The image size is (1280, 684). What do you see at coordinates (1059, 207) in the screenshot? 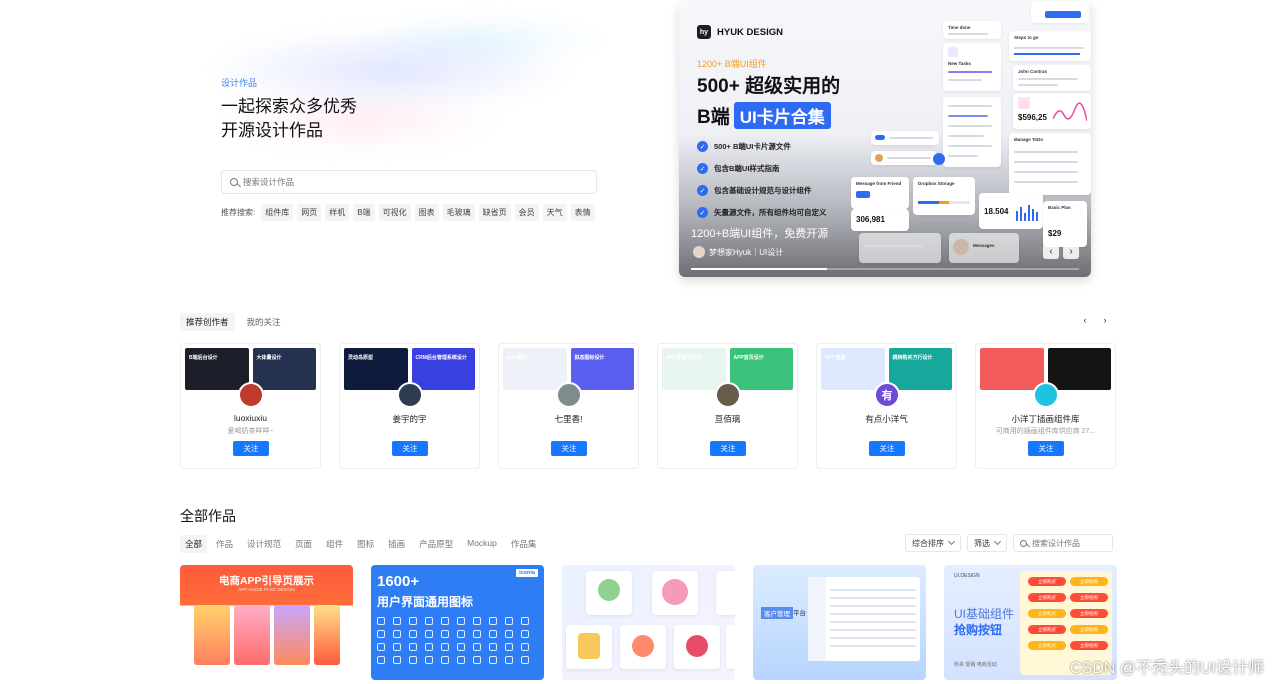
I see `mockup-title: Basic Plan` at bounding box center [1059, 207].